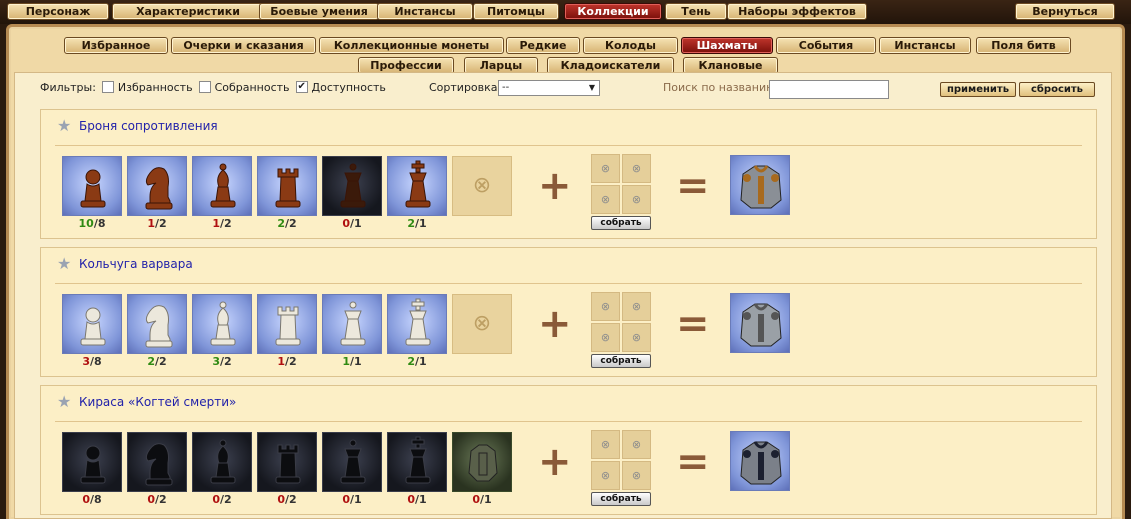 This screenshot has width=1131, height=519. Describe the element at coordinates (1065, 11) in the screenshot. I see `back-button: Вернуться` at that location.